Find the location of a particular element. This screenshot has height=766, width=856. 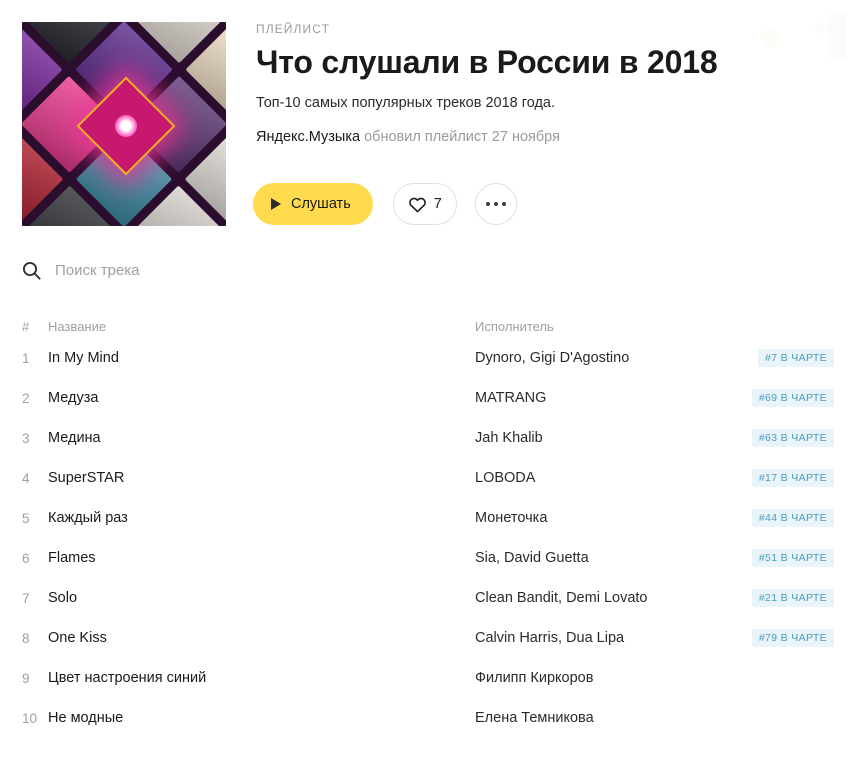

chart-badge-cell: #17 В ЧАРТЕ is located at coordinates (775, 478).